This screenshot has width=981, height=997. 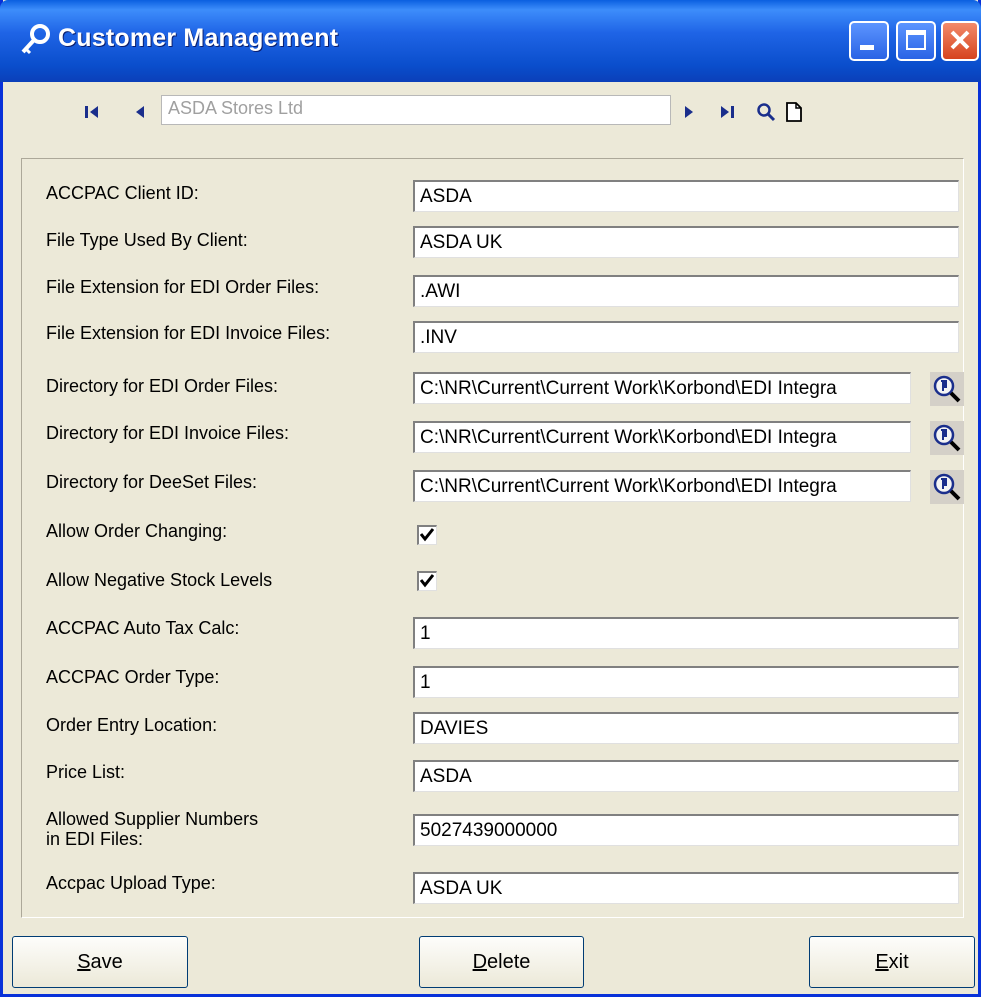 I want to click on upload-type-label: Accpac Upload Type:, so click(x=131, y=883).